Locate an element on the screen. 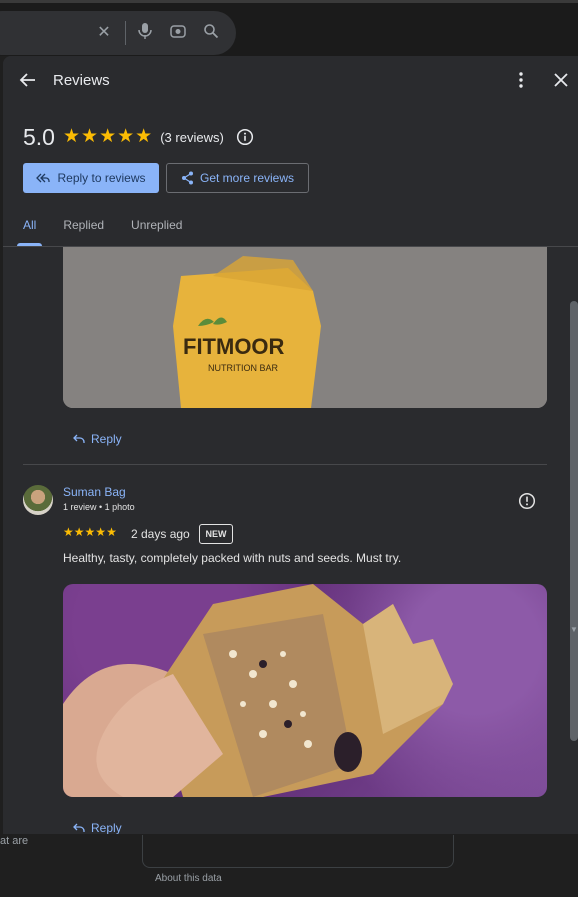 This screenshot has width=578, height=897. review-stars: ★ ★ ★ ★ ★ is located at coordinates (90, 532).